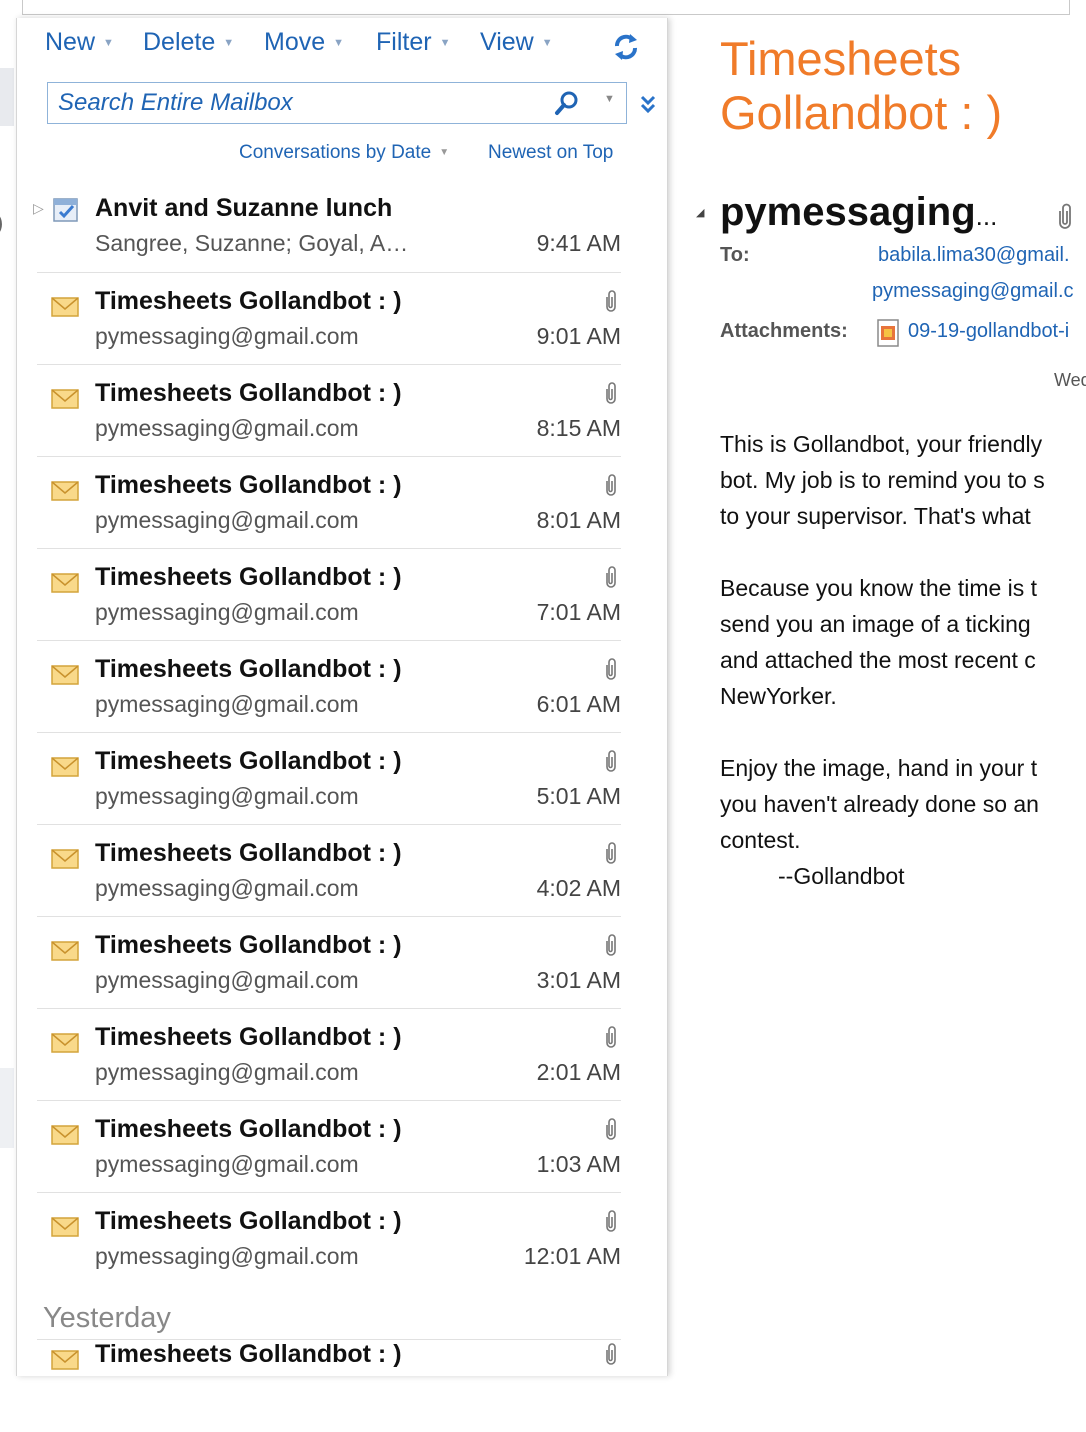 Image resolution: width=1086 pixels, height=1432 pixels. I want to click on group-header-yesterday: Yesterday, so click(329, 1312).